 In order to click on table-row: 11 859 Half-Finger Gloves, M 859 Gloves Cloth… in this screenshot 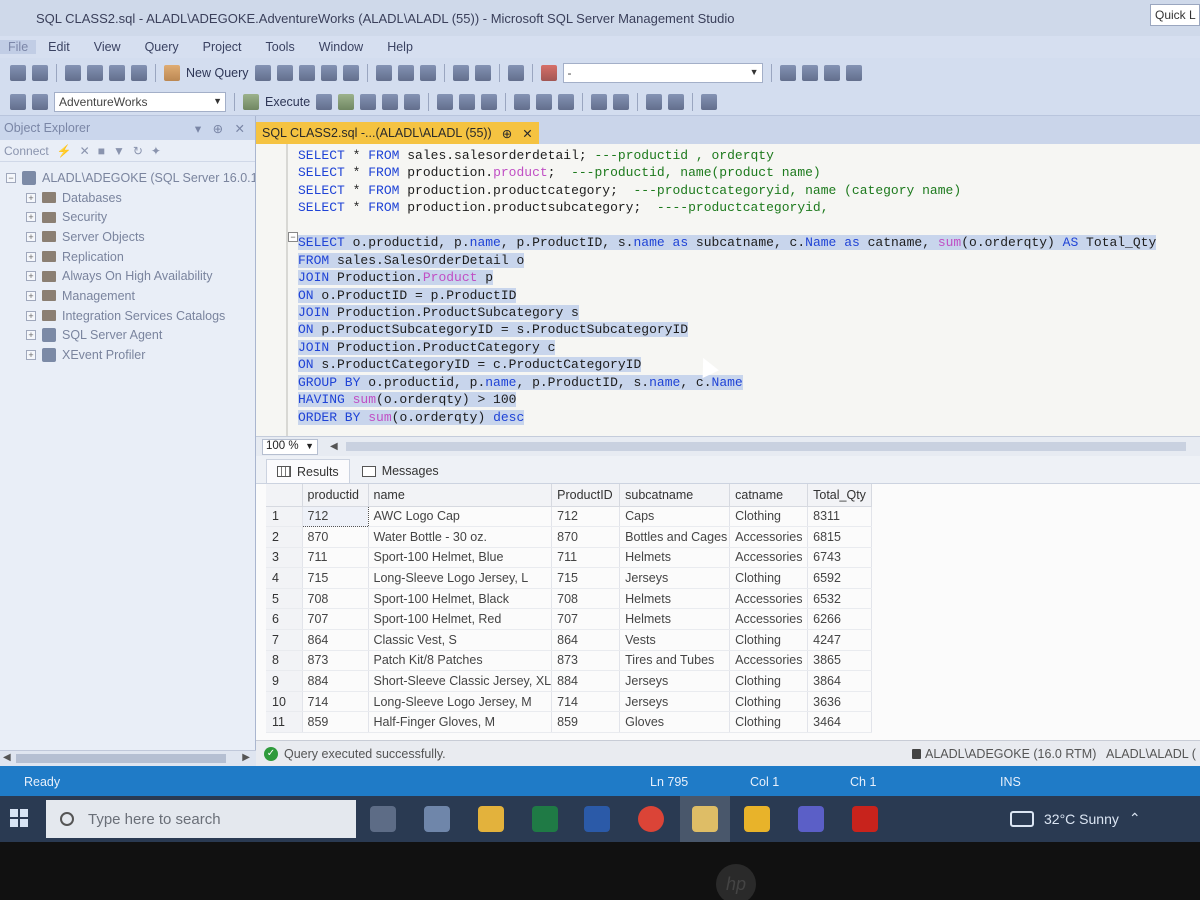, I will do `click(569, 722)`.